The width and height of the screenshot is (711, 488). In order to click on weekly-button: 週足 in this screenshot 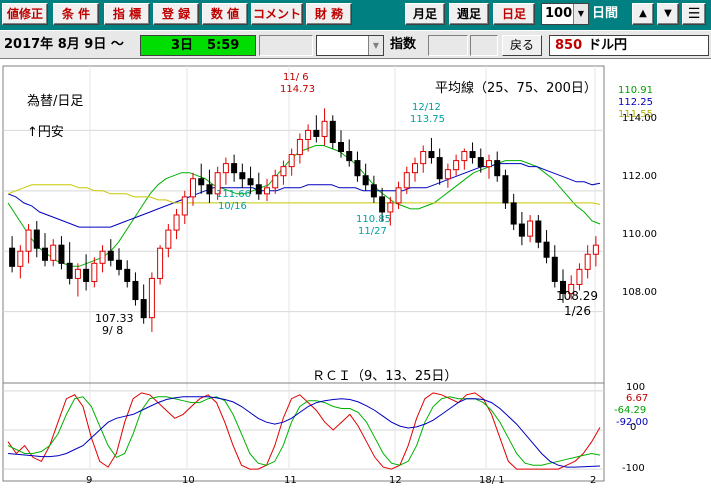, I will do `click(469, 14)`.